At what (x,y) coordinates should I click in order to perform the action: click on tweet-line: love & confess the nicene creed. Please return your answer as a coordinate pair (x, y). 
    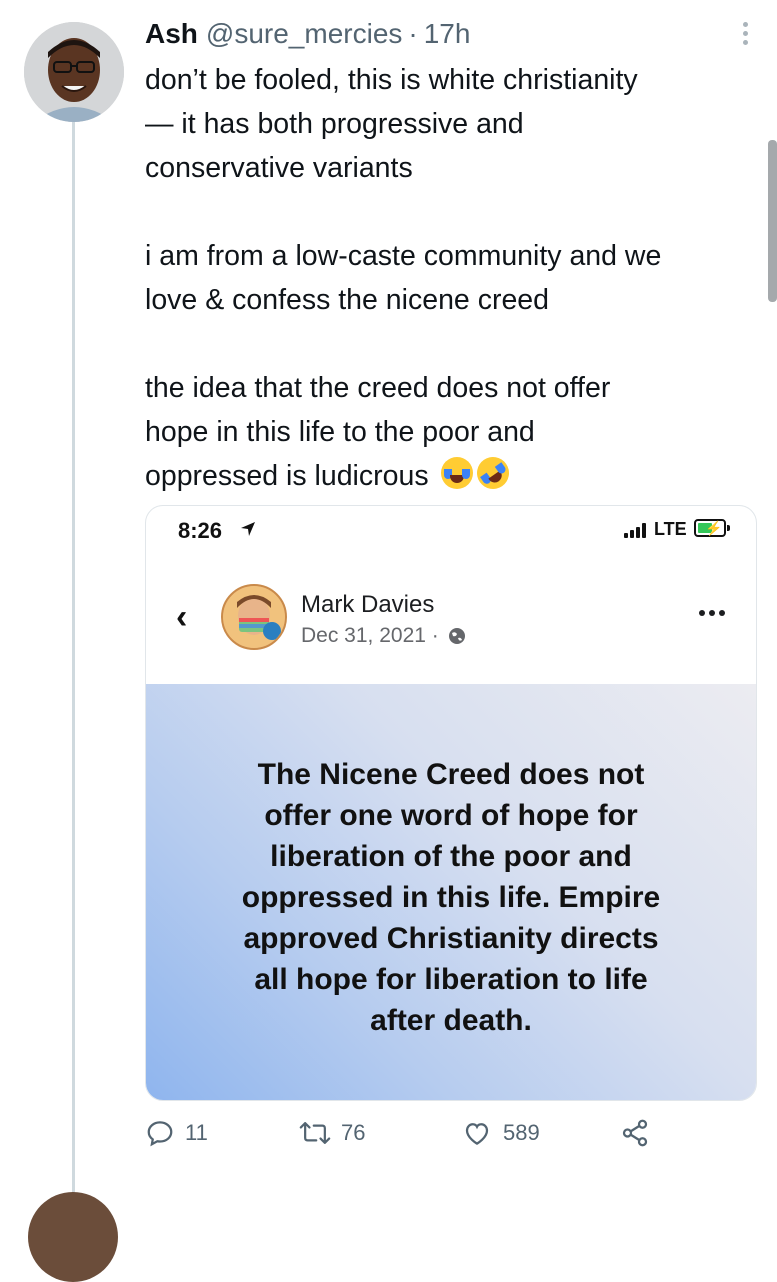
    Looking at the image, I should click on (347, 300).